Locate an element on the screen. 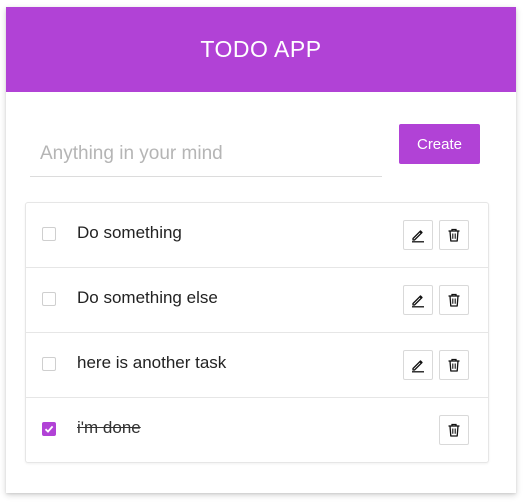  checkmark-icon is located at coordinates (49, 429).